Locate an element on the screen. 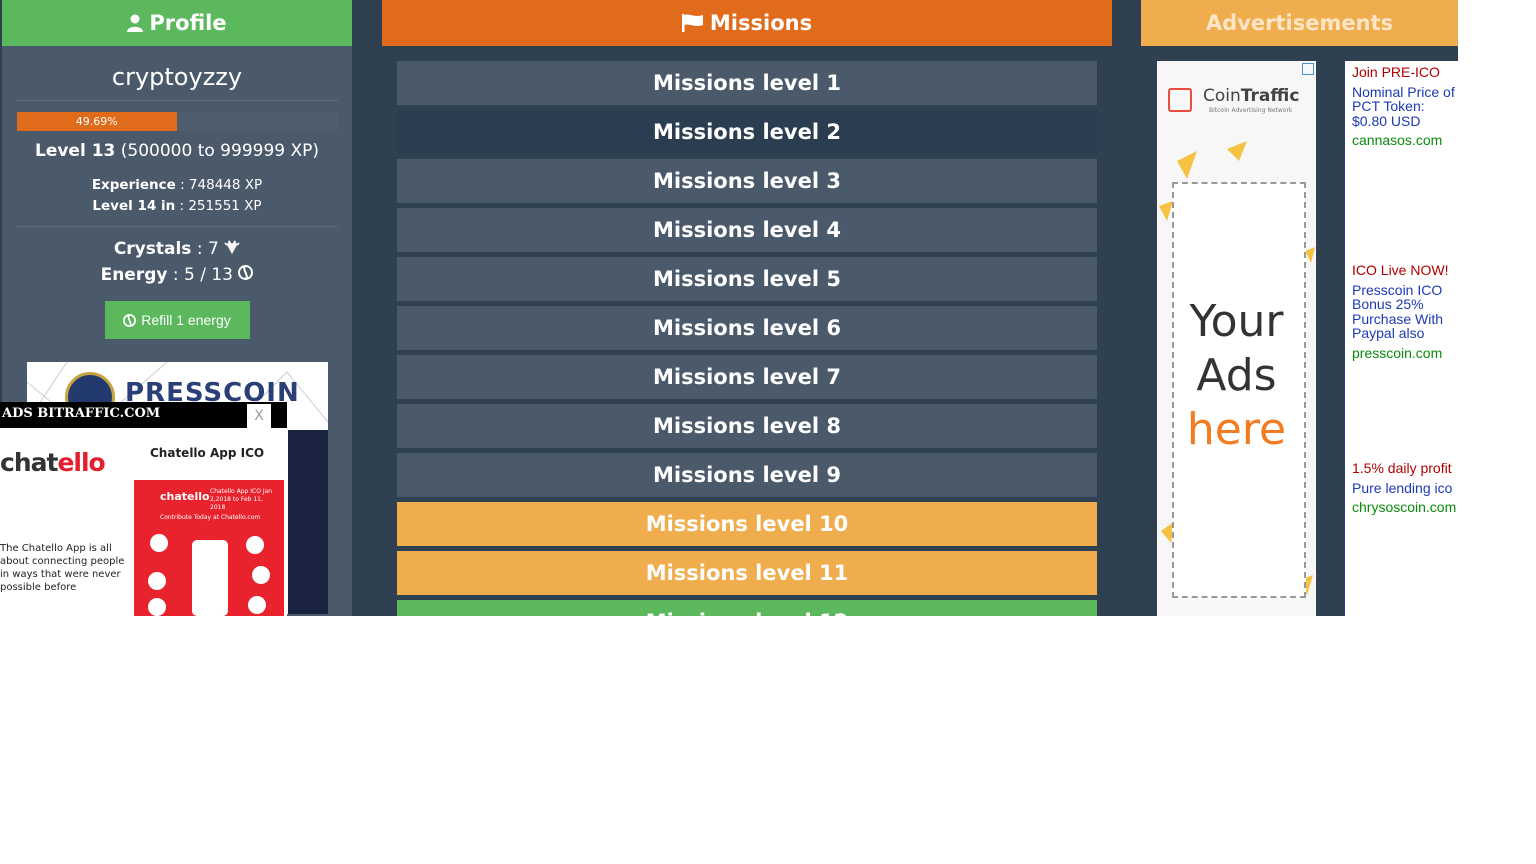  lightbulb-icon is located at coordinates (159, 543).